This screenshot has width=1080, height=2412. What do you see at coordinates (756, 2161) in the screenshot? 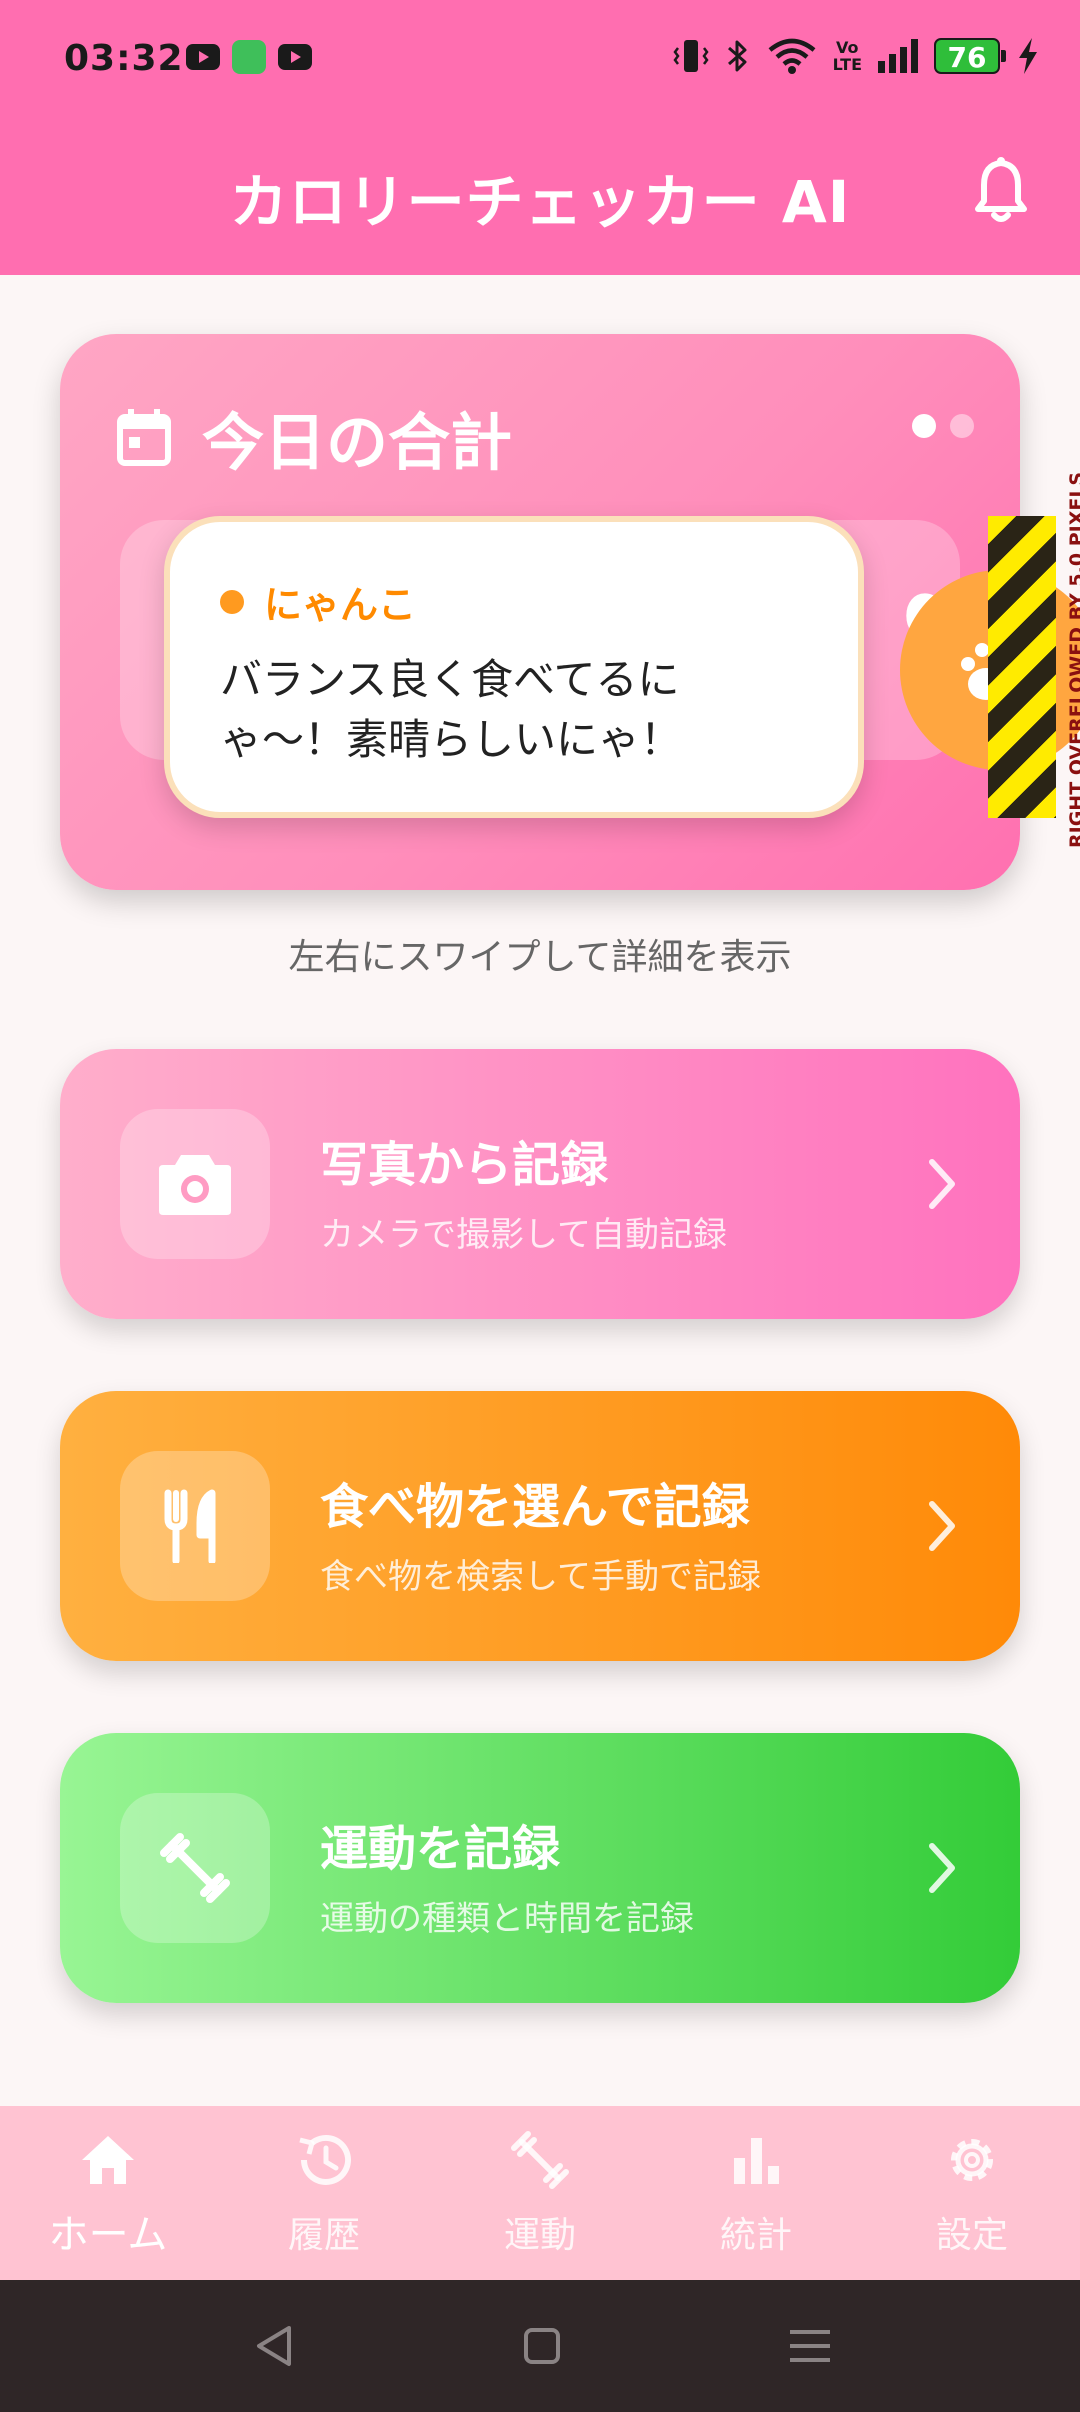
I see `bar-chart-icon` at bounding box center [756, 2161].